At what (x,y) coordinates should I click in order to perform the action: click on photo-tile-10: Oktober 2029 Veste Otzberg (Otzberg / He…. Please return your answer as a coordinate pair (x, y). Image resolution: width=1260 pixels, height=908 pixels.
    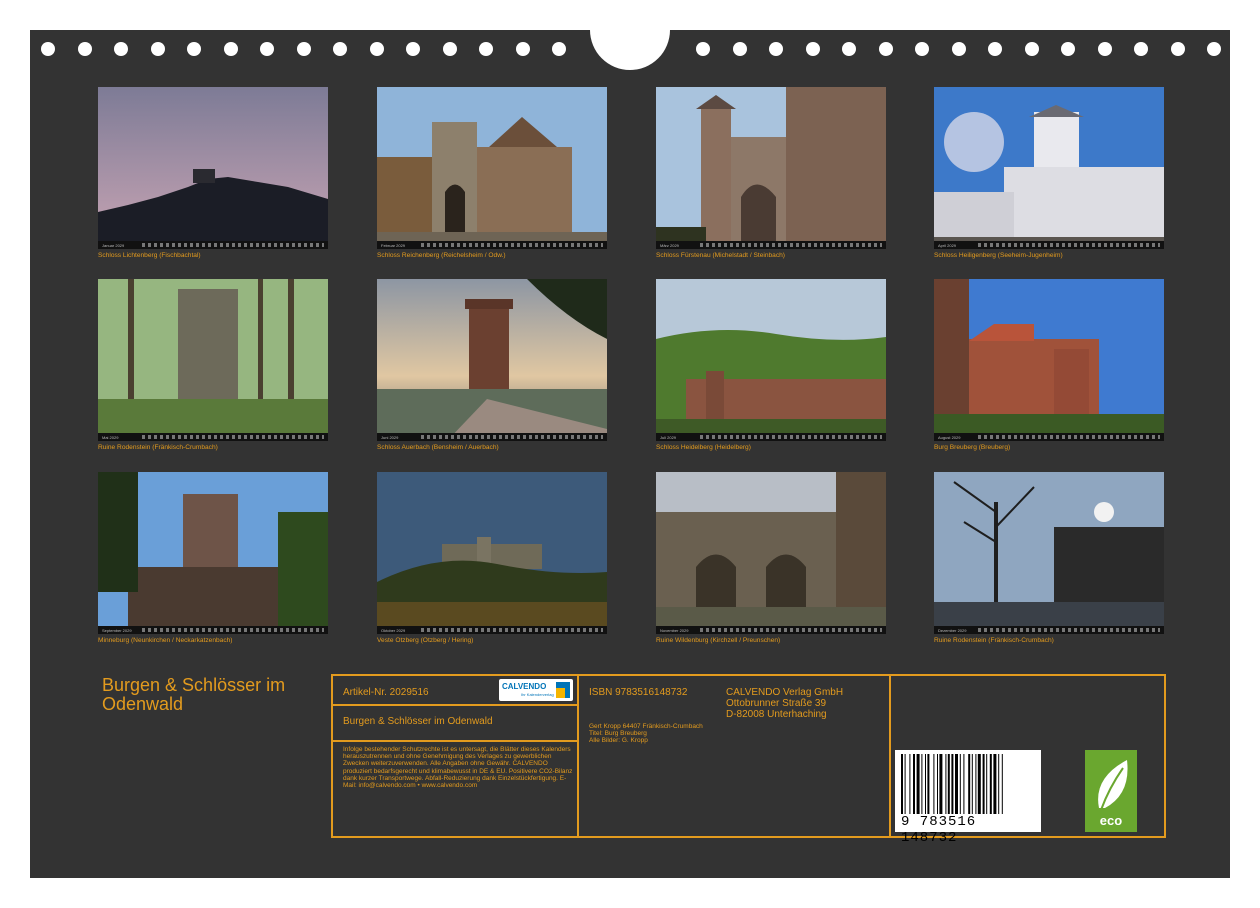
    Looking at the image, I should click on (492, 558).